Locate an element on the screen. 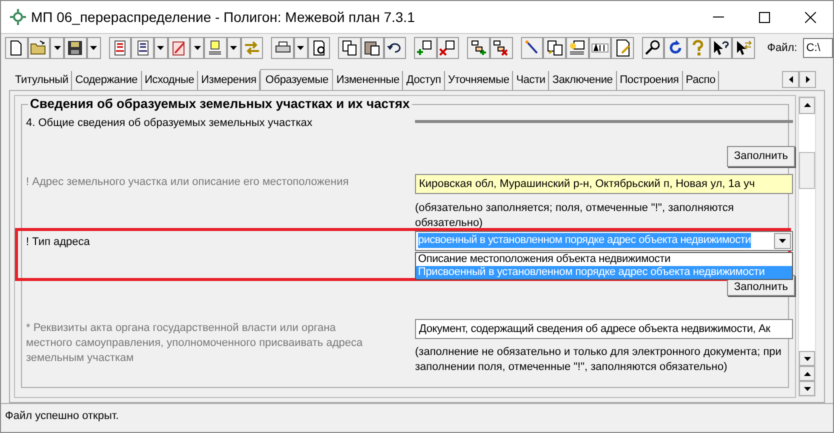 Image resolution: width=834 pixels, height=433 pixels. pointer-arrows-icon is located at coordinates (743, 48).